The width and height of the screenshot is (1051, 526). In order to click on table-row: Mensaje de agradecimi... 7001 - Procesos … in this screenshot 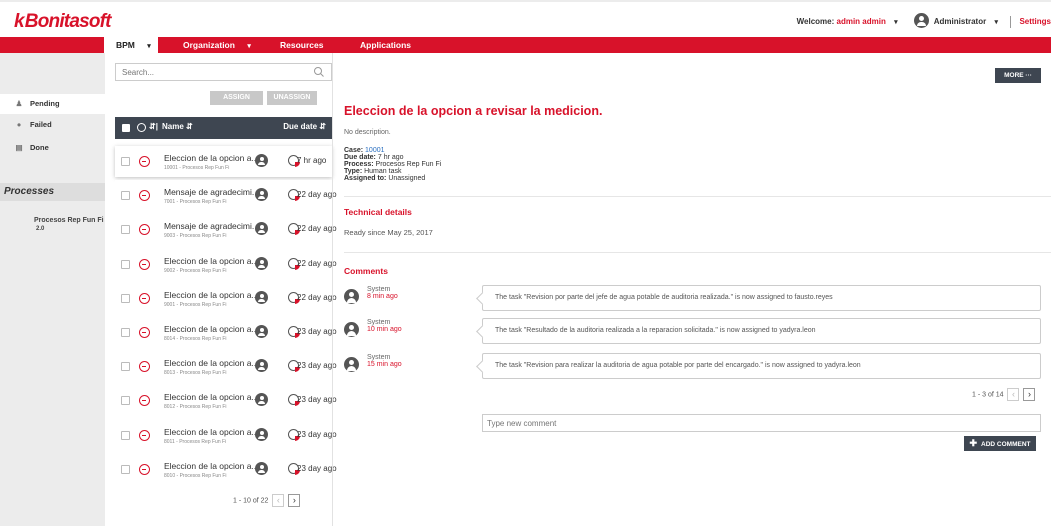, I will do `click(226, 195)`.